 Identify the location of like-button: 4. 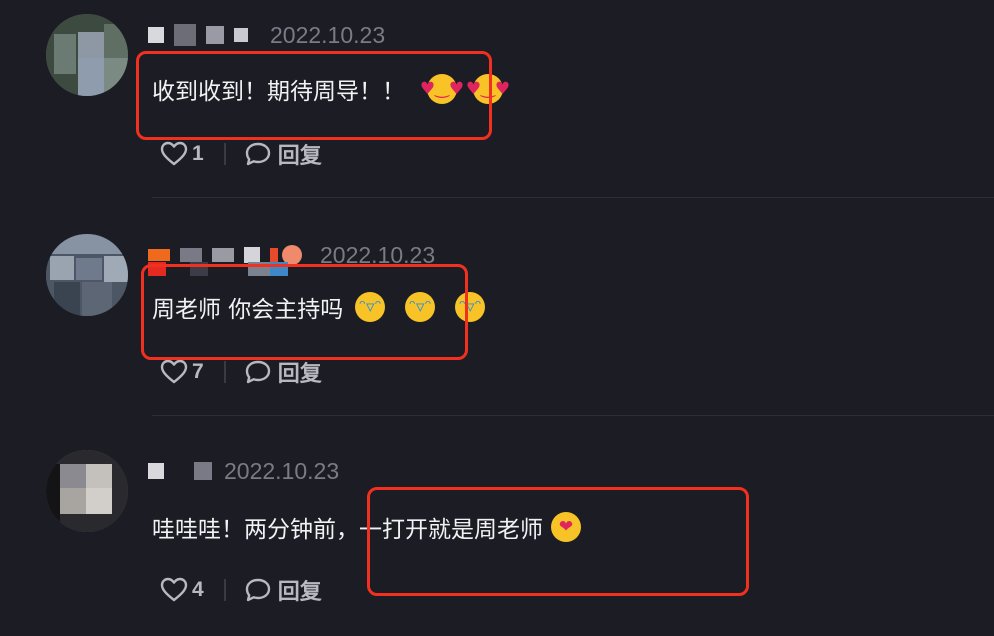
(182, 590).